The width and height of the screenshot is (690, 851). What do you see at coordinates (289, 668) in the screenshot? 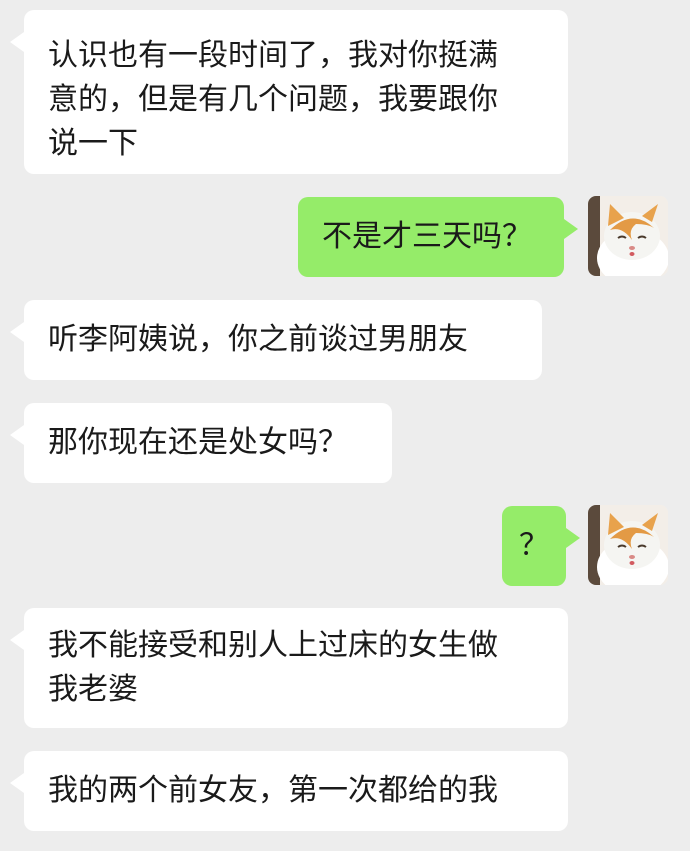
I see `incoming-message-bubble: 我不能接受和别人上过床的女生做 我老婆` at bounding box center [289, 668].